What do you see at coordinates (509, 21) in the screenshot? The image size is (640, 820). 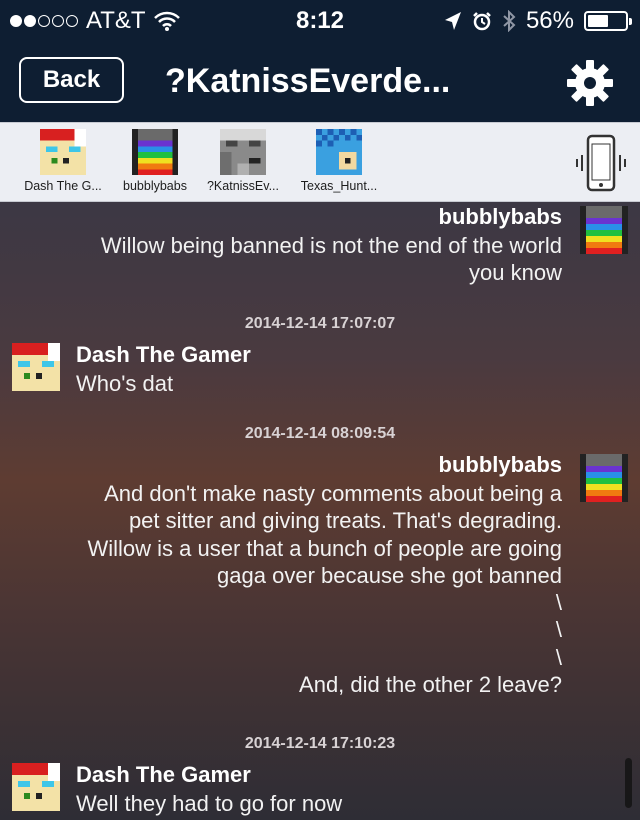 I see `bluetooth-icon` at bounding box center [509, 21].